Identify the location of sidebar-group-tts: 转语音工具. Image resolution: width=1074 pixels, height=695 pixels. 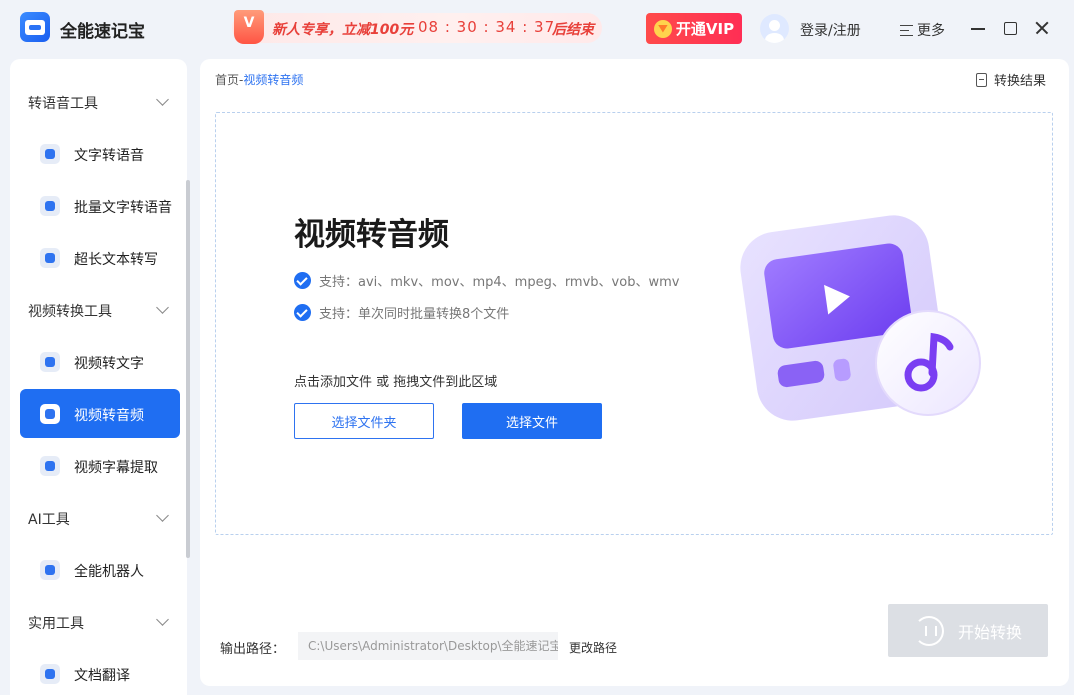
(63, 103).